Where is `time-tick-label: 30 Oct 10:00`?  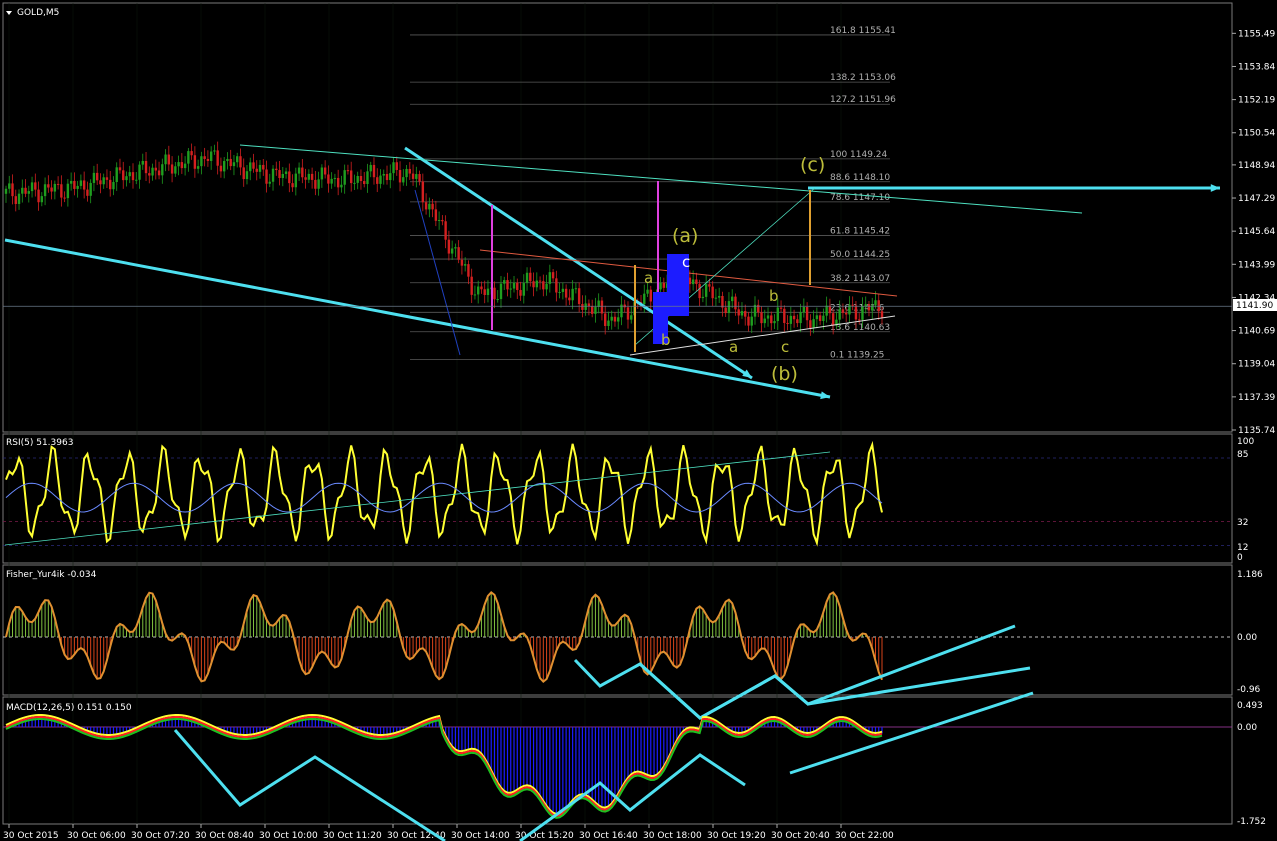
time-tick-label: 30 Oct 10:00 is located at coordinates (288, 836).